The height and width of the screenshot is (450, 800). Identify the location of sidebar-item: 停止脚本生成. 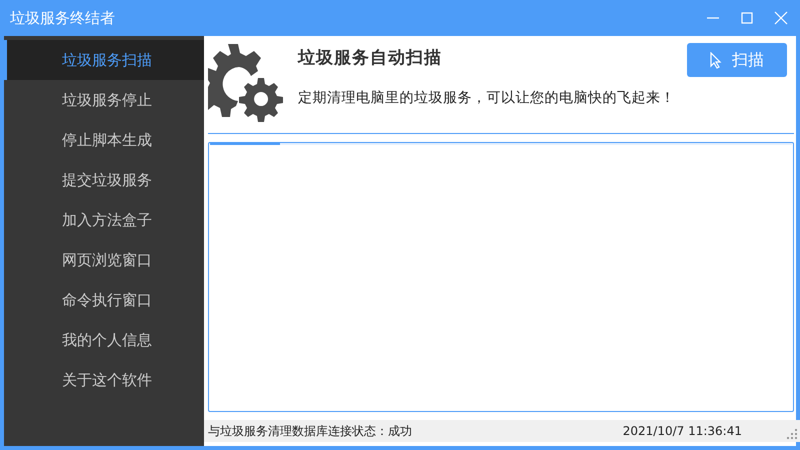
(104, 140).